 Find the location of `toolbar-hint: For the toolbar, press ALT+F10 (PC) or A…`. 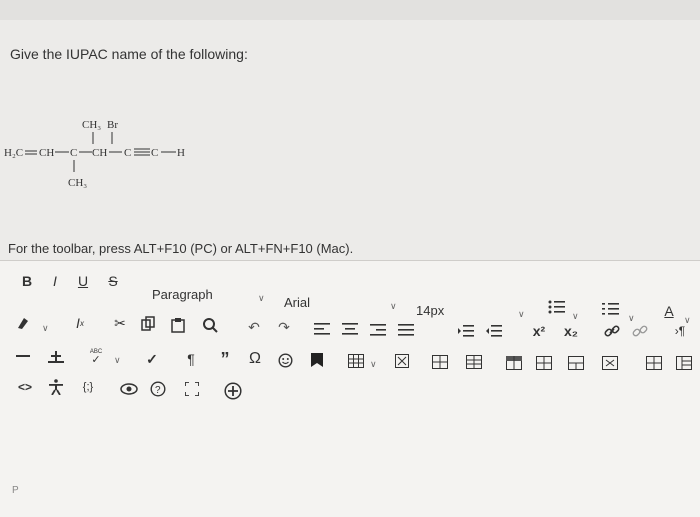

toolbar-hint: For the toolbar, press ALT+F10 (PC) or A… is located at coordinates (181, 248).